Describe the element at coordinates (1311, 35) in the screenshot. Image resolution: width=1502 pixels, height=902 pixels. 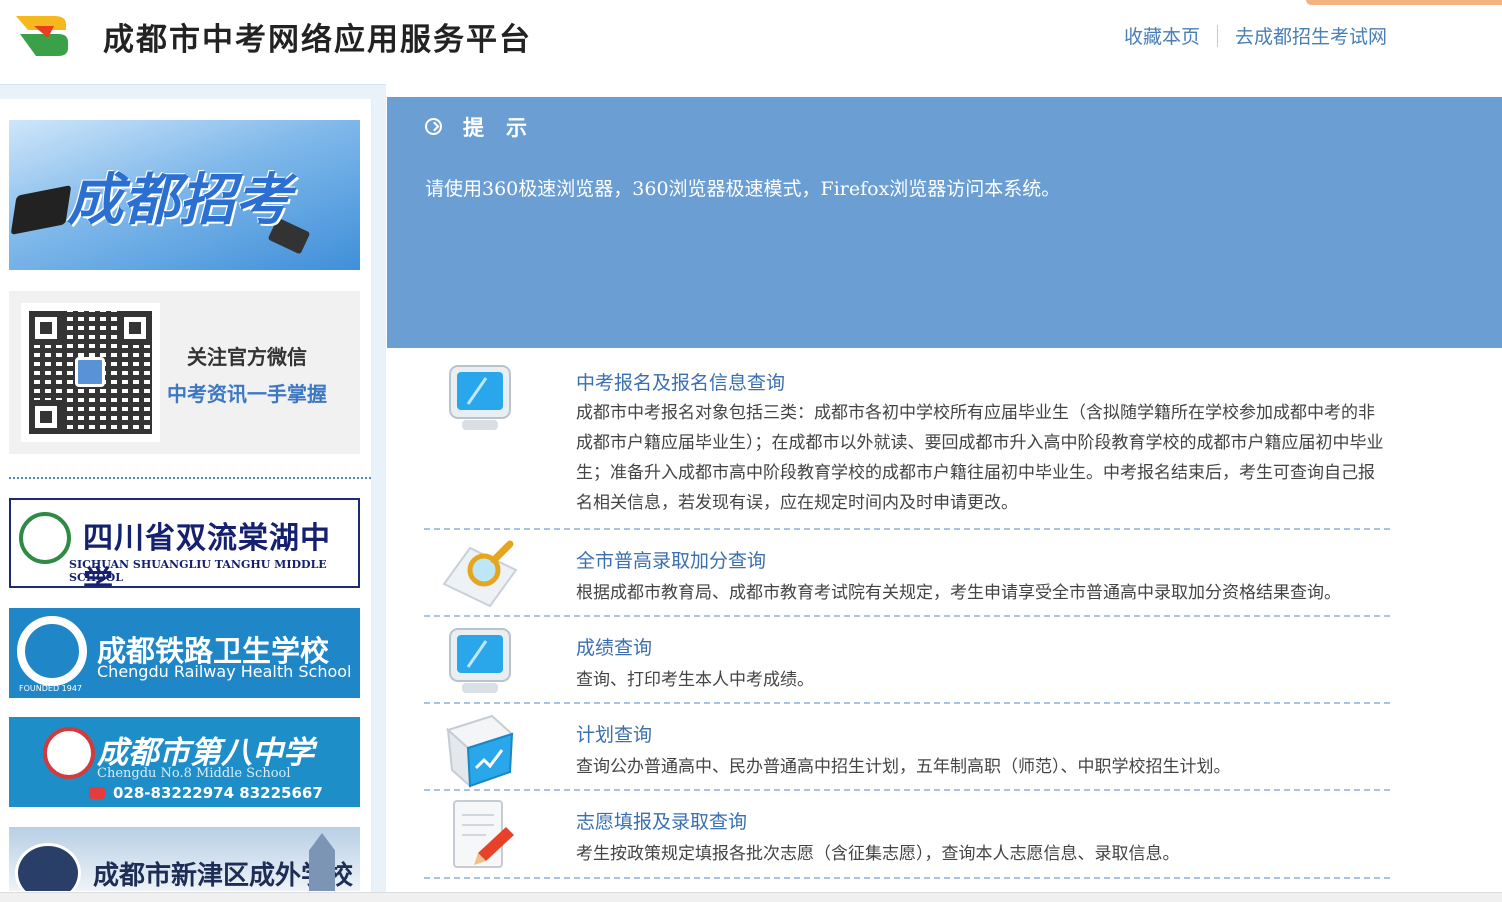
I see `exam-site-link: 去成都招生考试网` at that location.